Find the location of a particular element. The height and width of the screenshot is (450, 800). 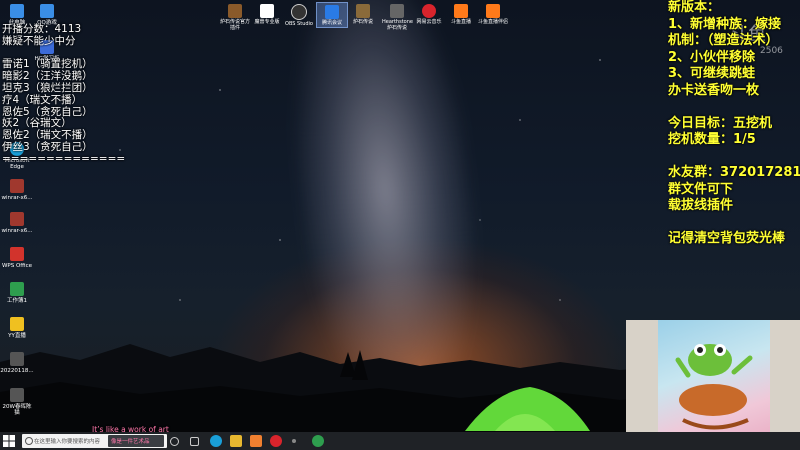

overlay-right-line: 记得清空背包荧光棒 is located at coordinates (727, 238).